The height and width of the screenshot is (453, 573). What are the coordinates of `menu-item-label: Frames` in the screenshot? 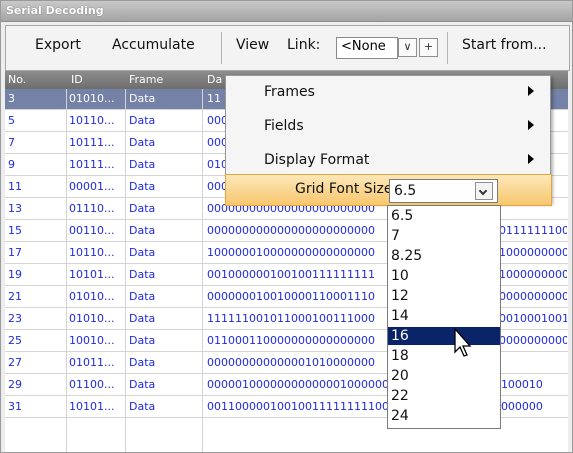 It's located at (289, 92).